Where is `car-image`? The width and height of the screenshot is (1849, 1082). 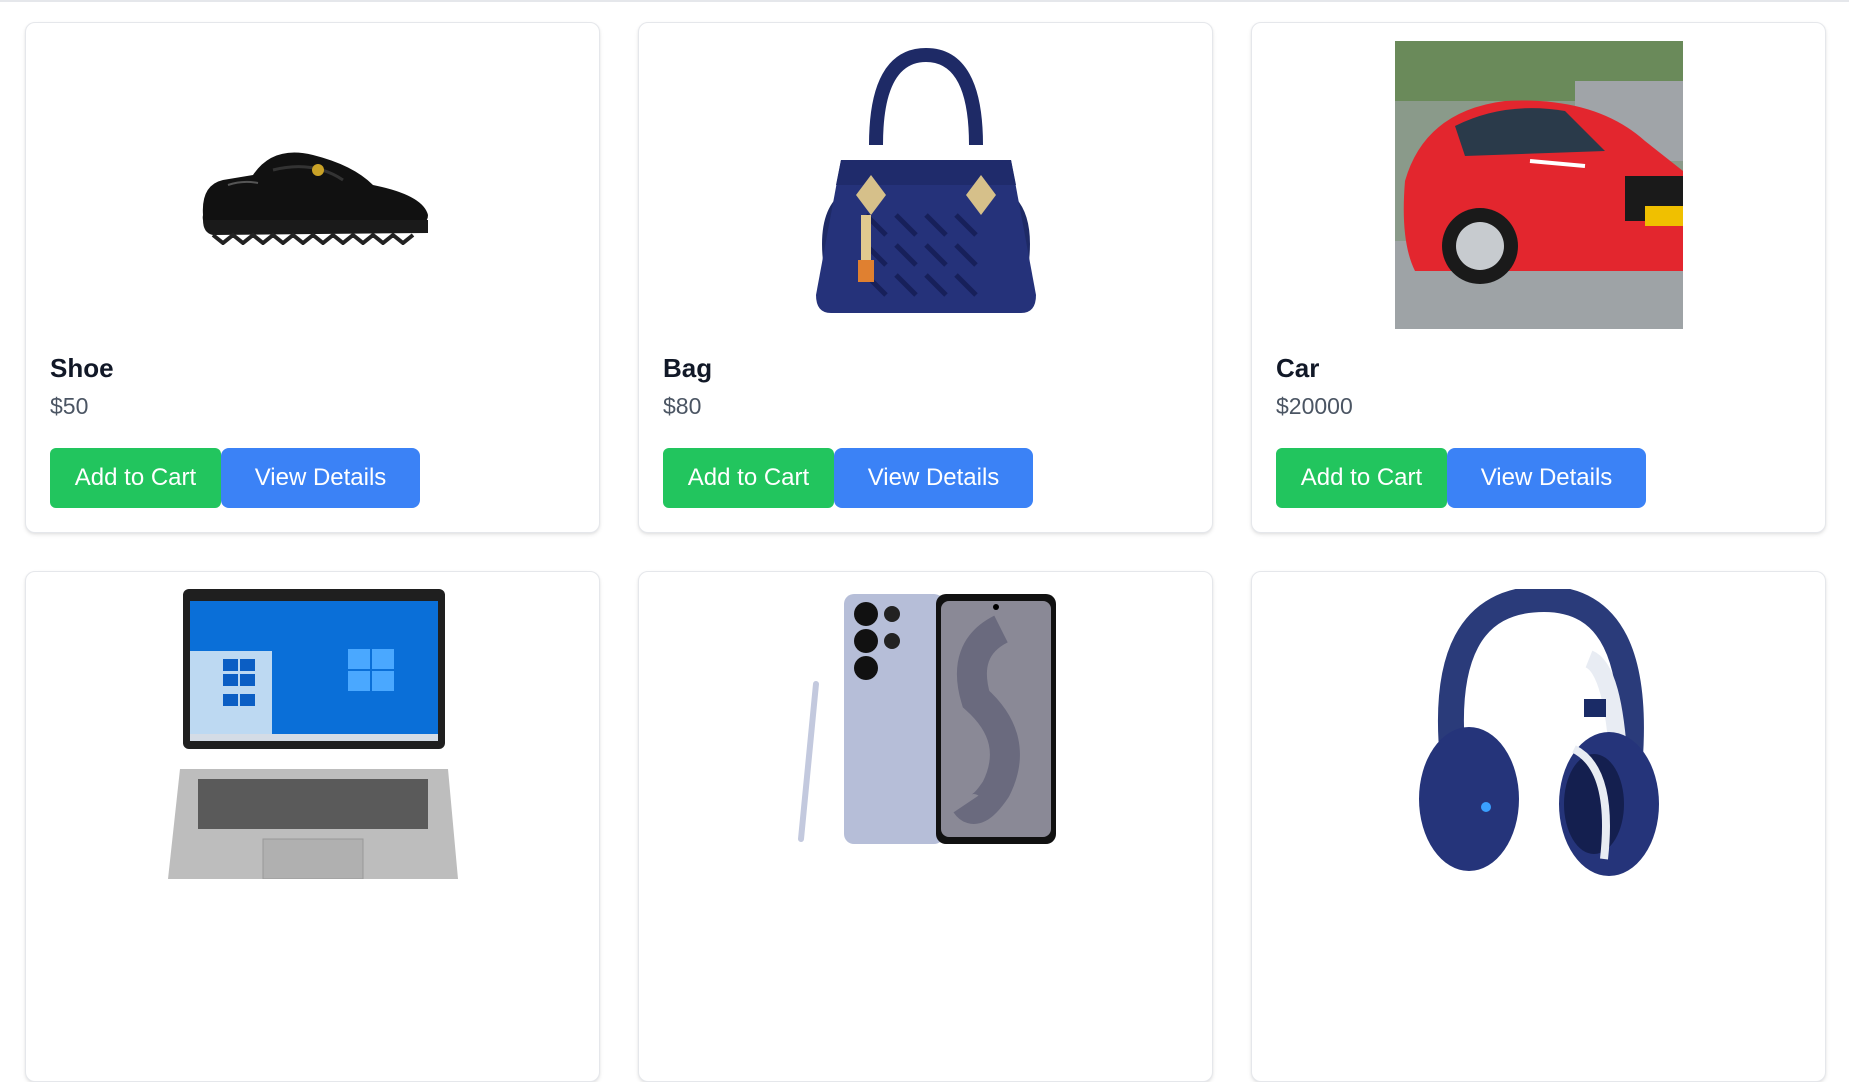
car-image is located at coordinates (1538, 185).